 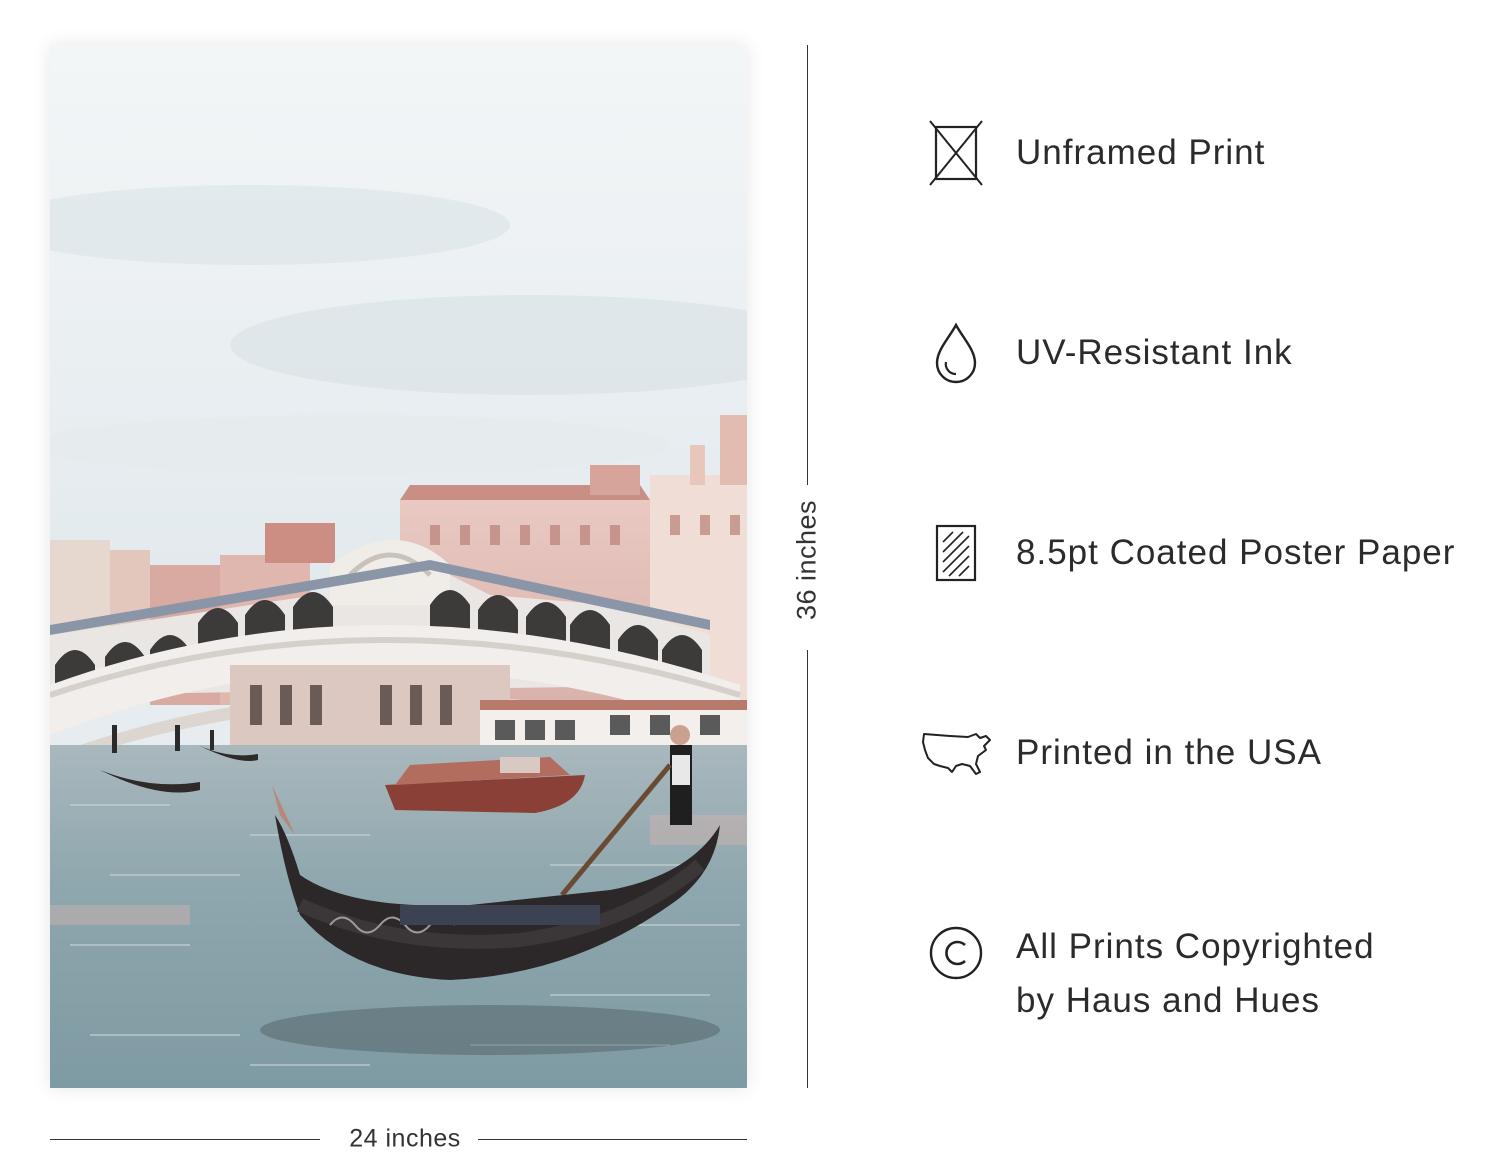 I want to click on feature-item-paper: 8.5pt Coated Poster Paper, so click(x=1186, y=553).